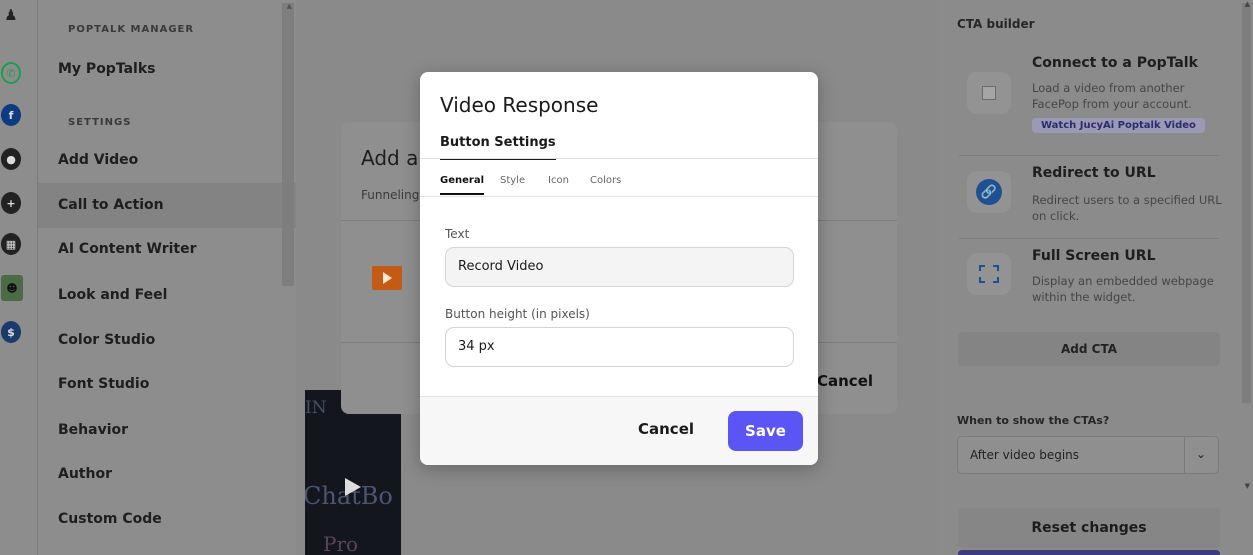 Image resolution: width=1253 pixels, height=555 pixels. Describe the element at coordinates (519, 105) in the screenshot. I see `modal-title: Video Response` at that location.